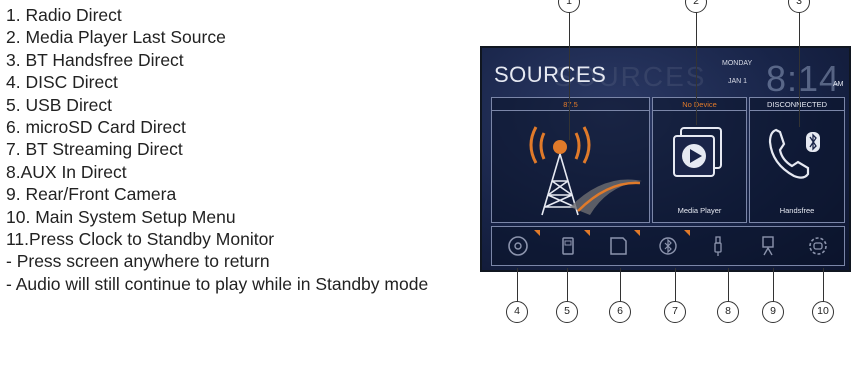 The height and width of the screenshot is (385, 857). Describe the element at coordinates (675, 312) in the screenshot. I see `callout-7: 7` at that location.